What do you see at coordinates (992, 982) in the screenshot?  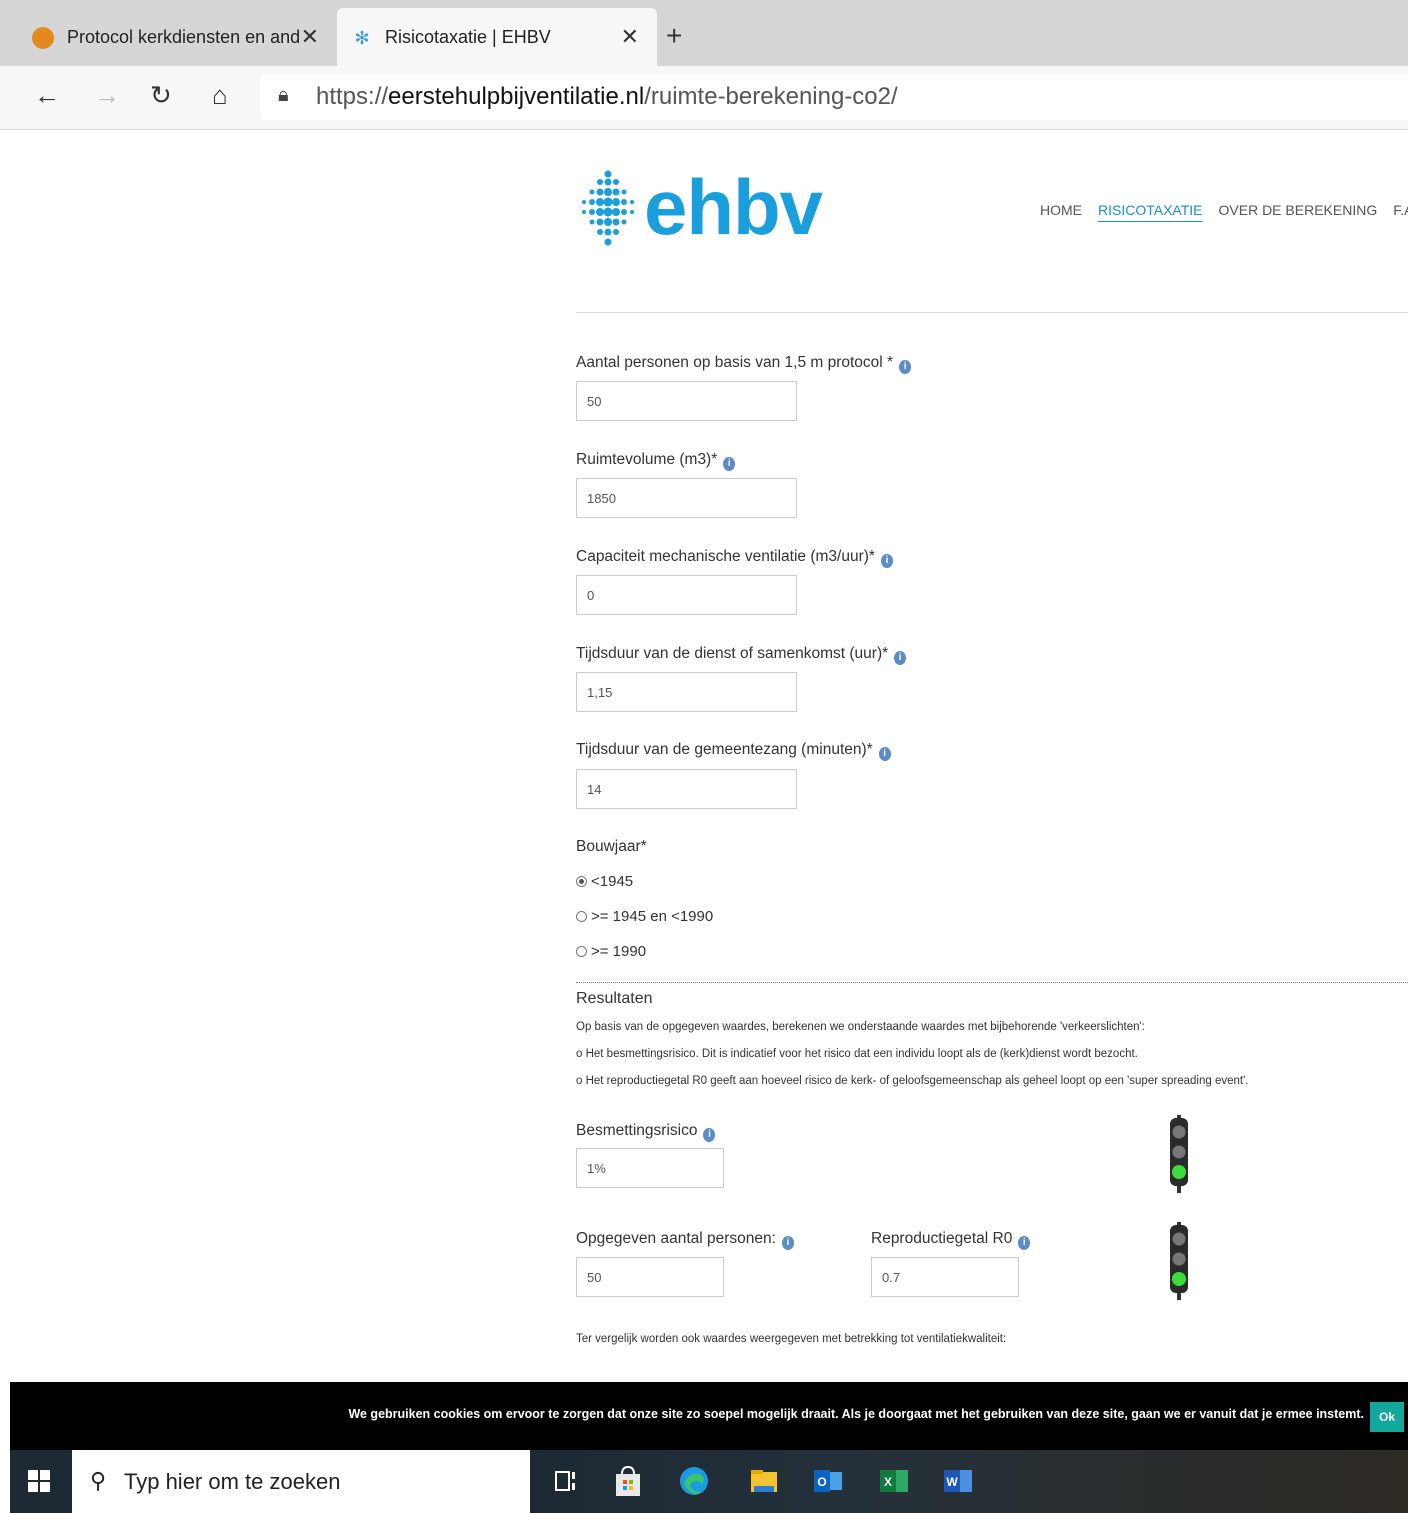 I see `results-divider` at bounding box center [992, 982].